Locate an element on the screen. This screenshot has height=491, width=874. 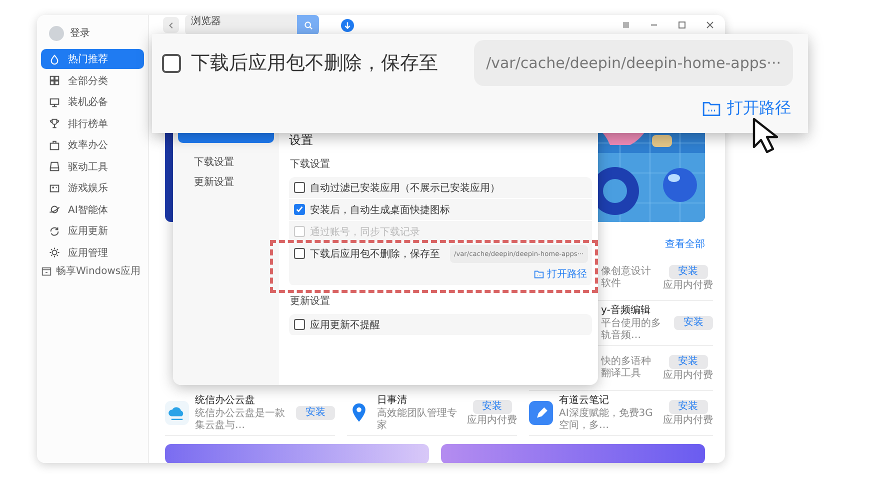
settings-title: 设置 is located at coordinates (301, 140).